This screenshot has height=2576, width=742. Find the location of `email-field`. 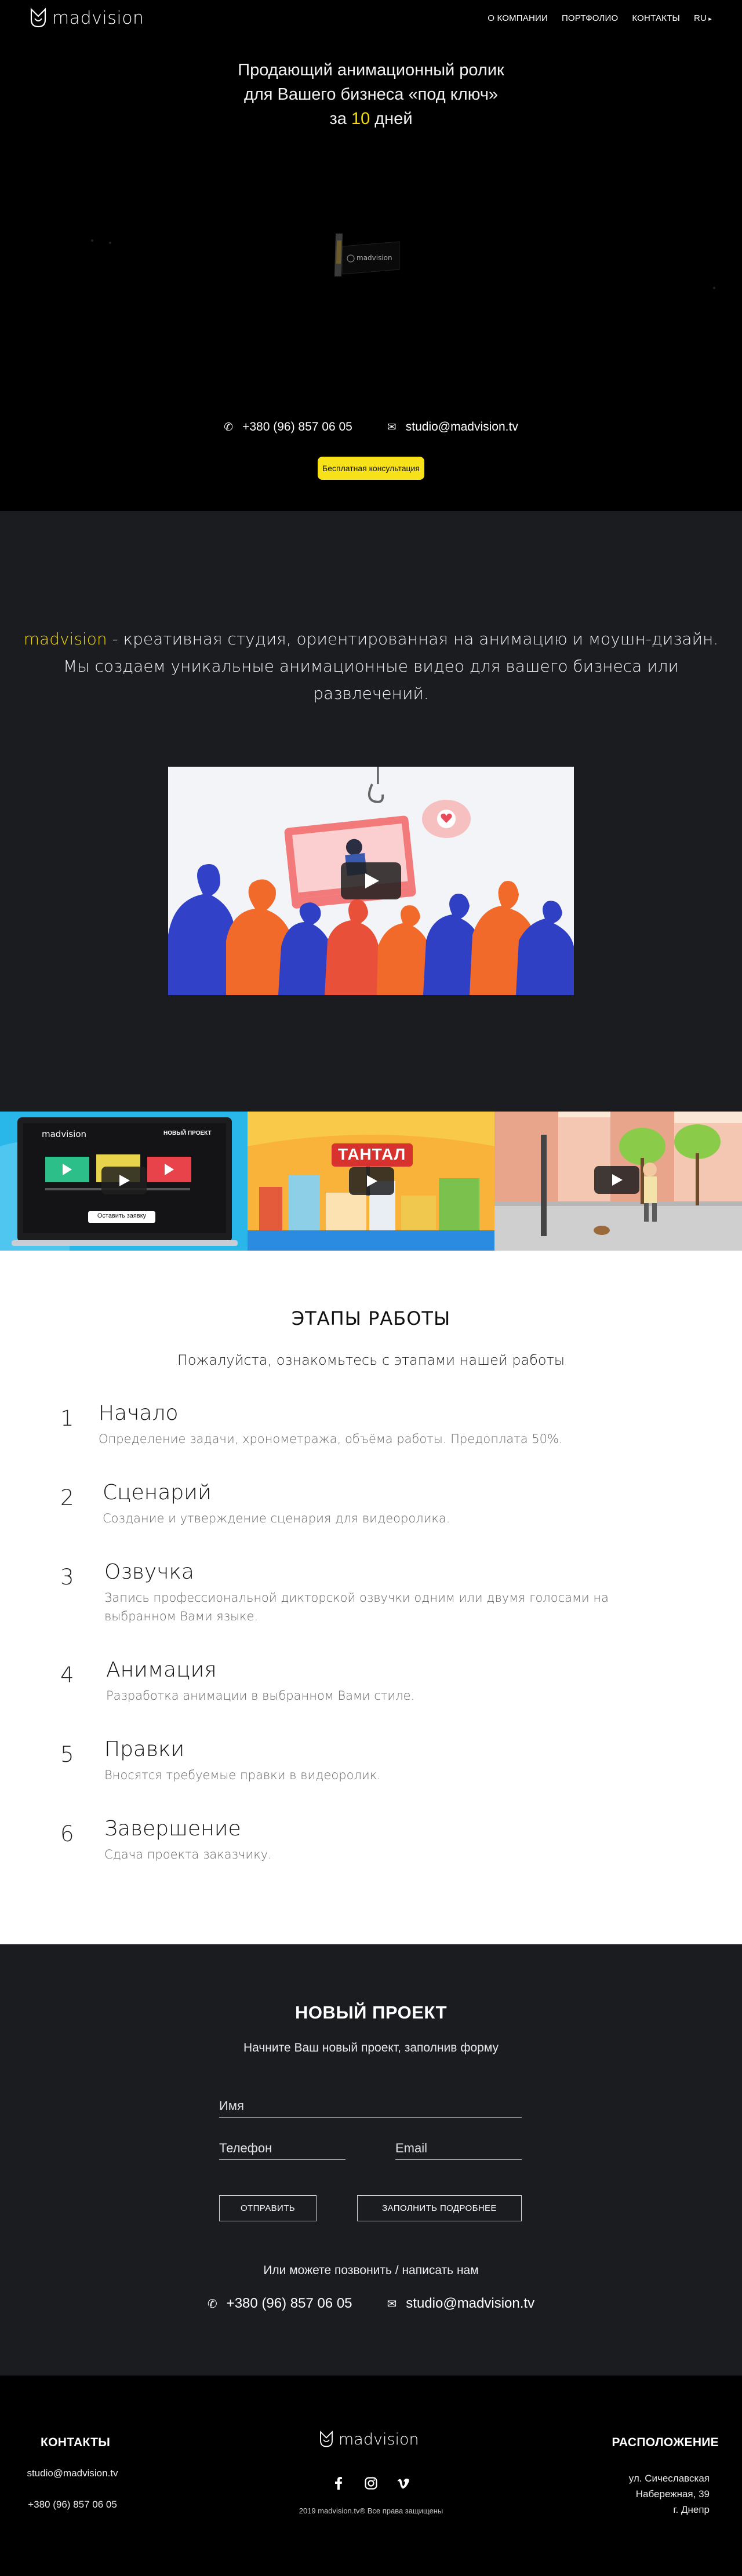

email-field is located at coordinates (459, 2150).